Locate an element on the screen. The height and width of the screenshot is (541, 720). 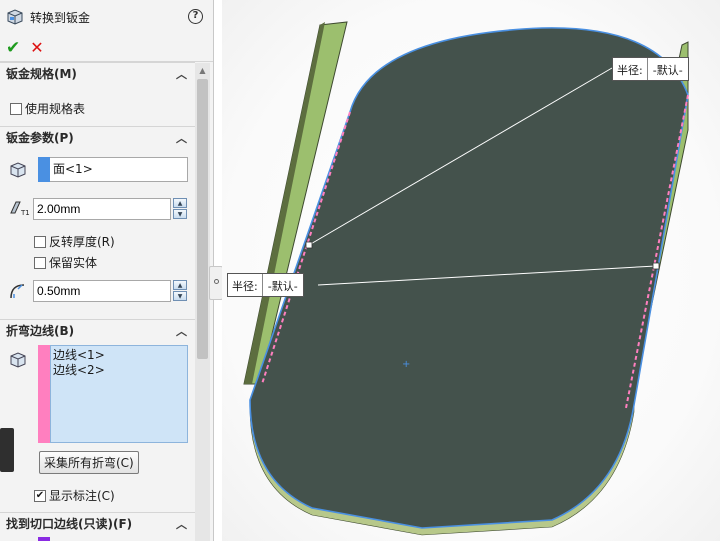
group-gauge: 钣金规格(M) ︿ 使用规格表 is located at coordinates (97, 89).